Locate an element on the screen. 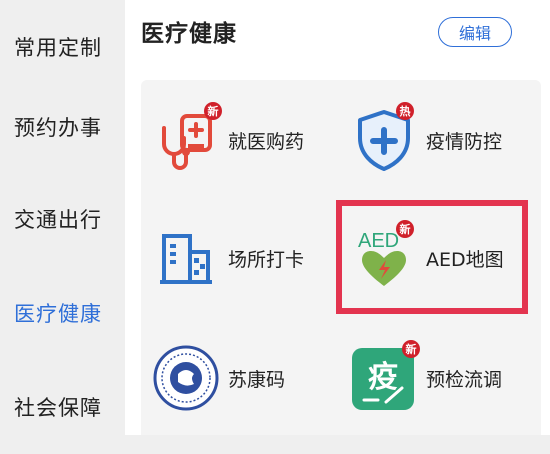 The height and width of the screenshot is (454, 550). service-tile-precheck: 疫 新 预检流调 is located at coordinates (437, 378).